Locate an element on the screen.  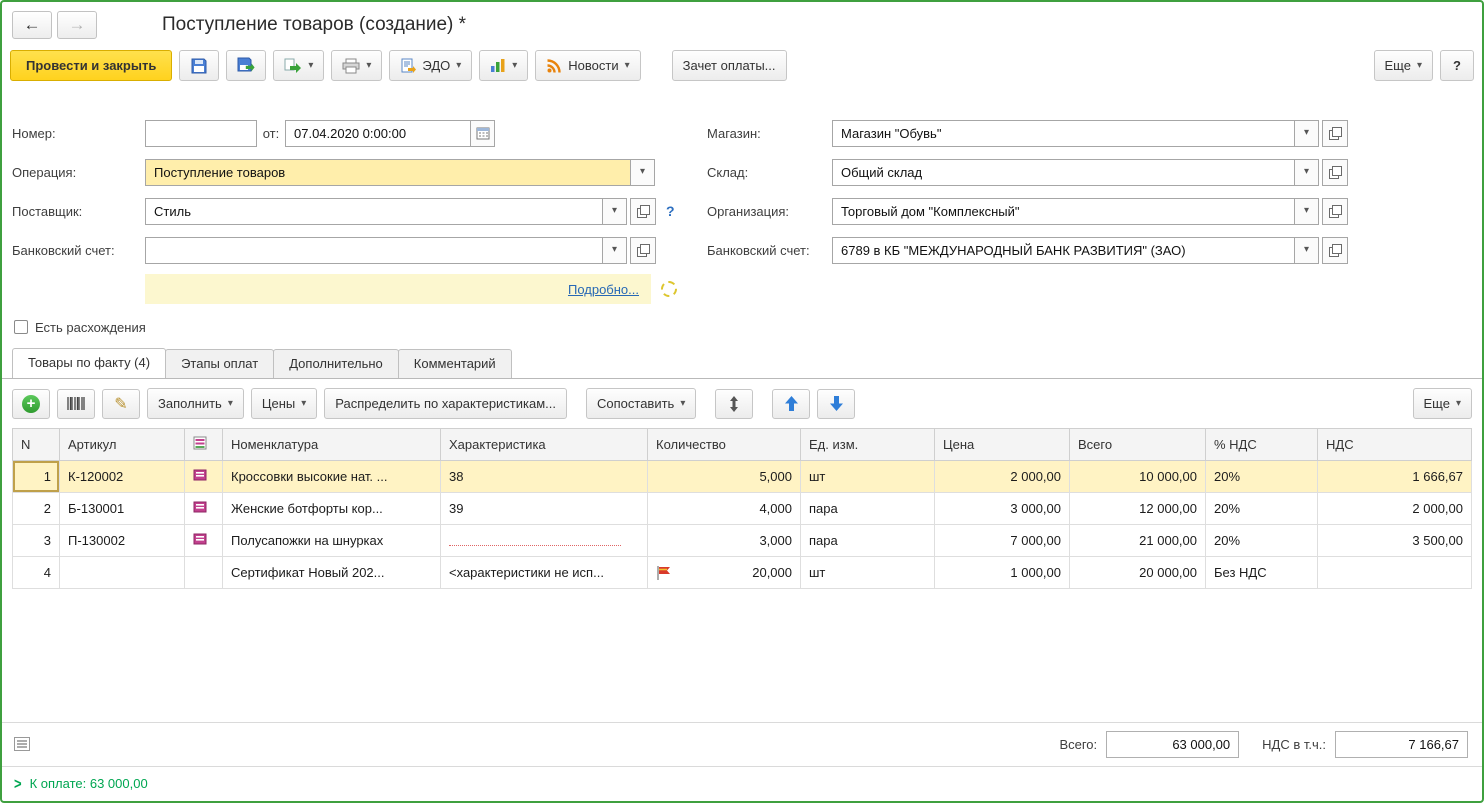
tab-payment-stages: Этапы оплат is located at coordinates (220, 363).